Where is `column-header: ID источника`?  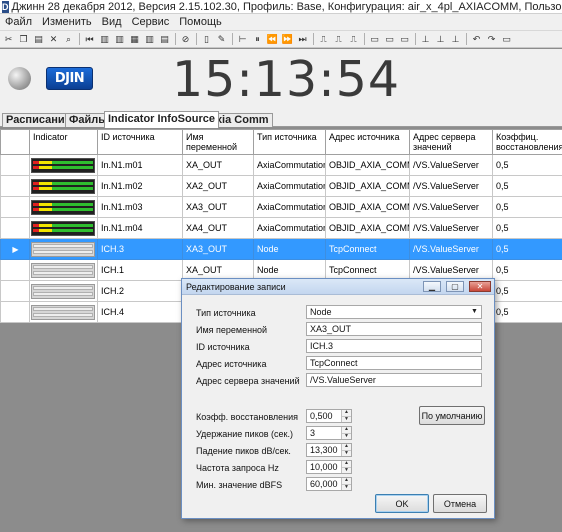 column-header: ID источника is located at coordinates (140, 142).